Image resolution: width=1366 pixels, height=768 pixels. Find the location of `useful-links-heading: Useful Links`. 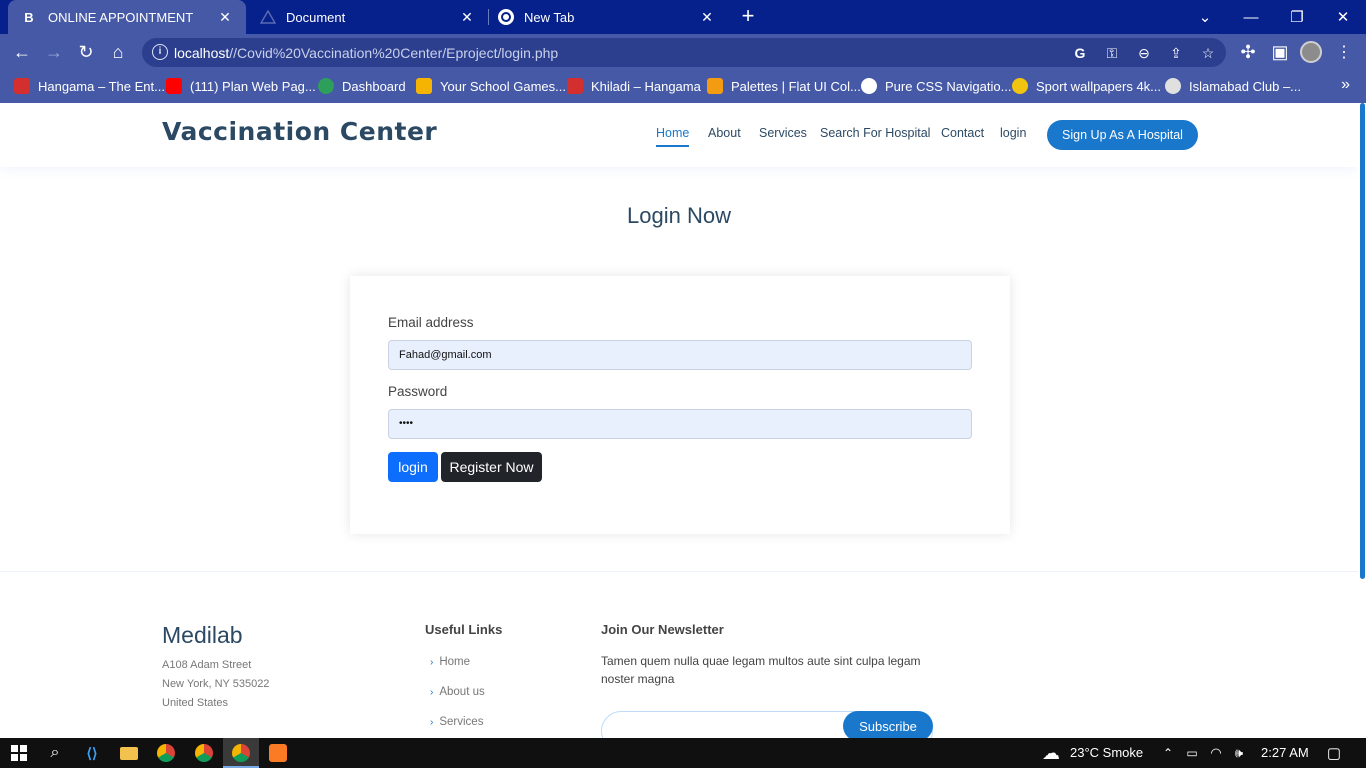

useful-links-heading: Useful Links is located at coordinates (464, 629).